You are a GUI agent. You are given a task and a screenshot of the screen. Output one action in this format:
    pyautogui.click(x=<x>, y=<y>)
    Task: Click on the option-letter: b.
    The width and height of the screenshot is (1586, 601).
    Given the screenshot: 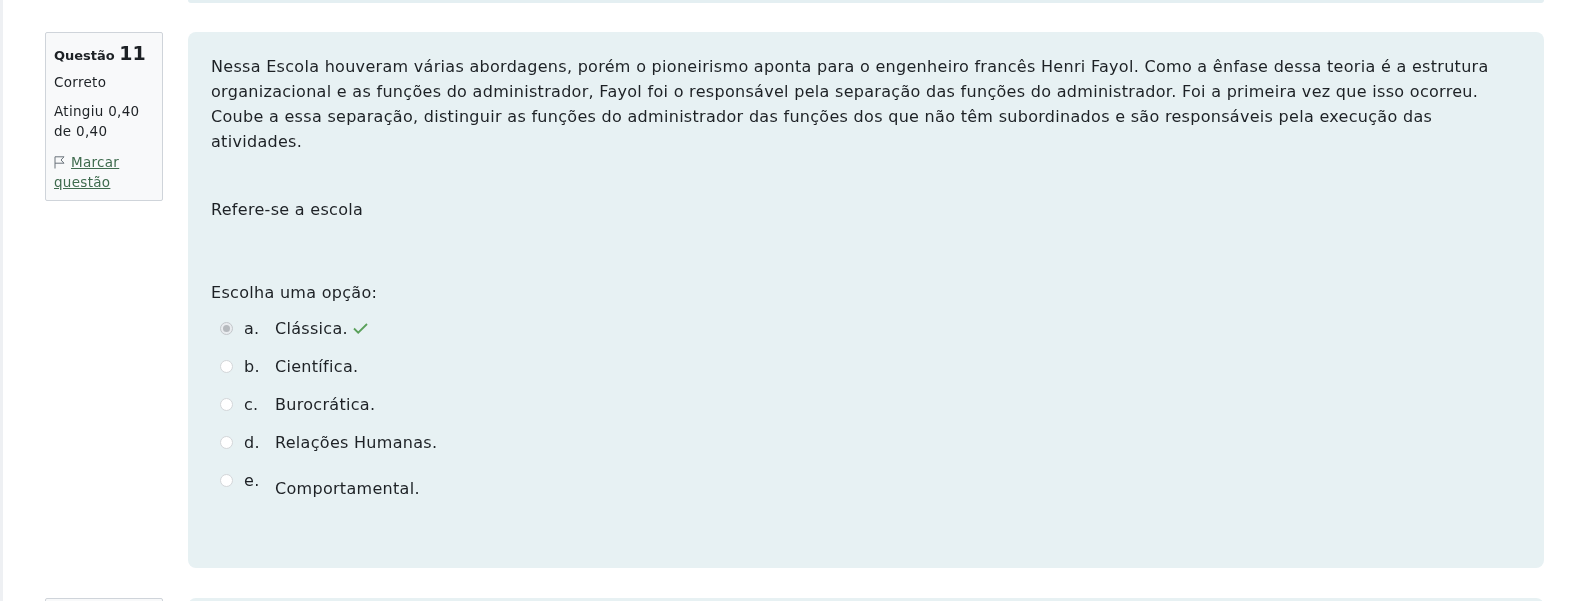 What is the action you would take?
    pyautogui.click(x=252, y=366)
    